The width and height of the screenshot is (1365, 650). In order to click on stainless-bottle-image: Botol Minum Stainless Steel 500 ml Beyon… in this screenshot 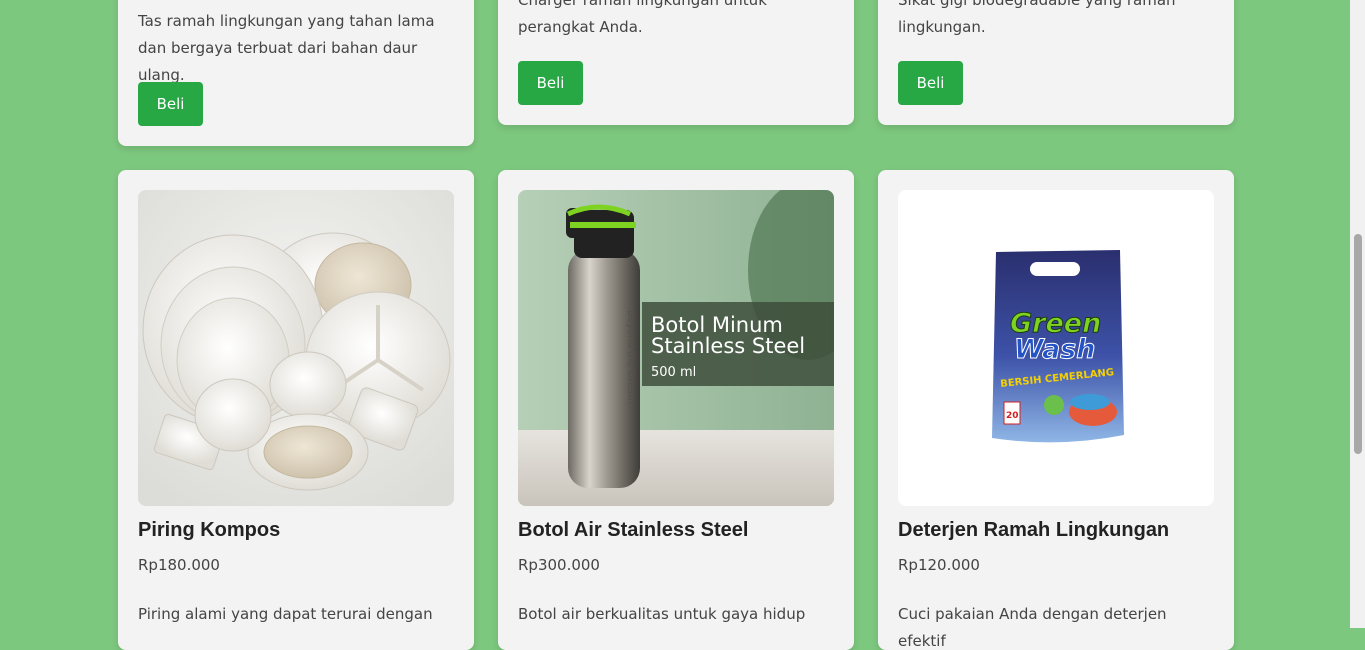, I will do `click(676, 348)`.